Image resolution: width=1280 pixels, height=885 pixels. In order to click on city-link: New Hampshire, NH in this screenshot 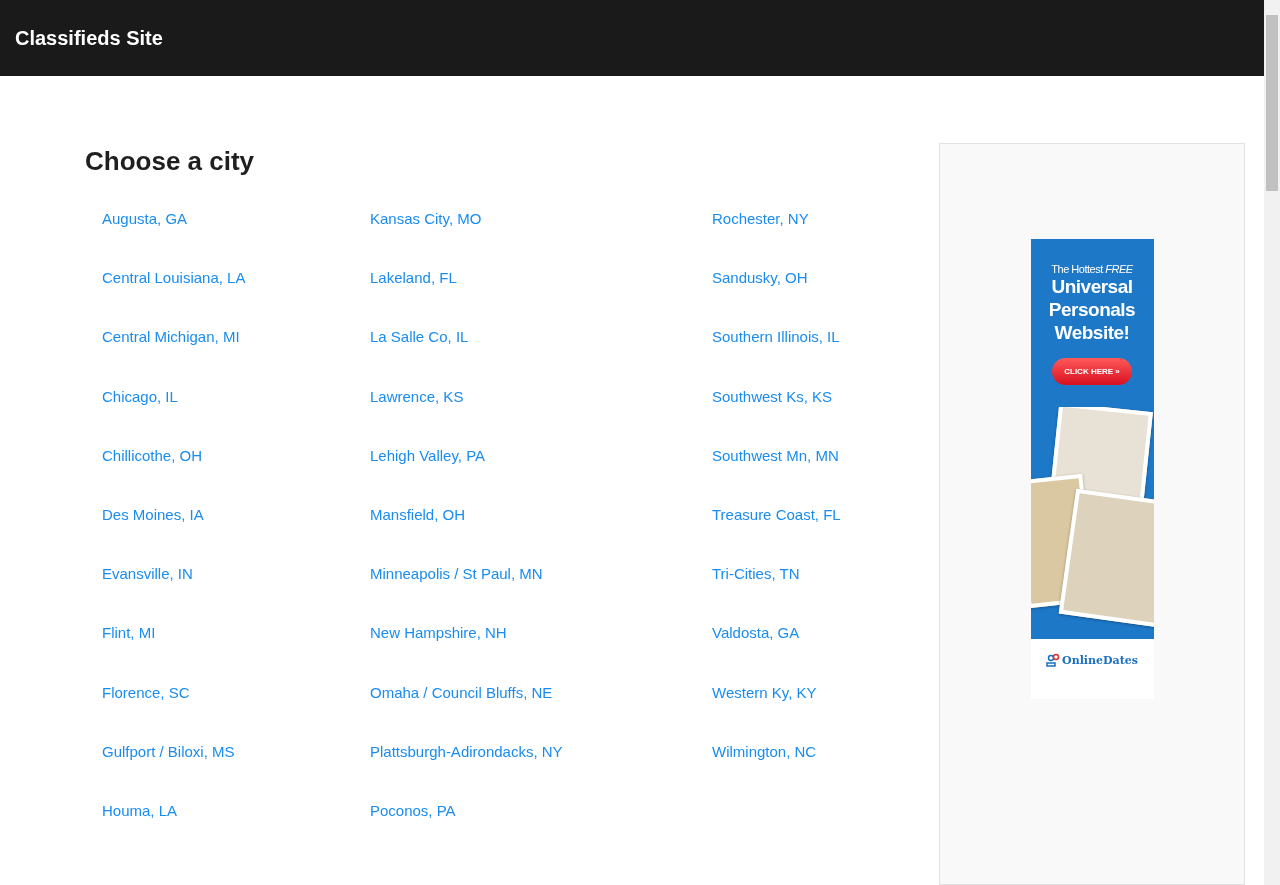, I will do `click(438, 654)`.